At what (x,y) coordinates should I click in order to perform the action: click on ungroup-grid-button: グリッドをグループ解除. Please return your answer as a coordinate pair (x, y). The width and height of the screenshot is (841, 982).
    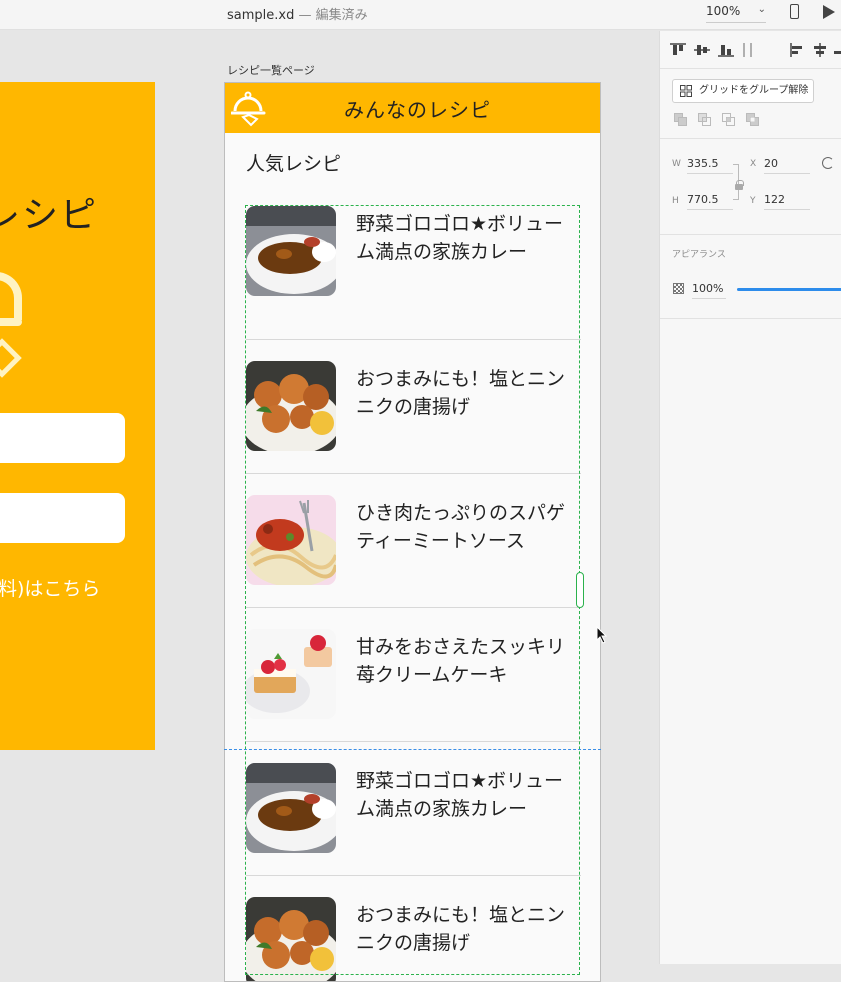
    Looking at the image, I should click on (743, 91).